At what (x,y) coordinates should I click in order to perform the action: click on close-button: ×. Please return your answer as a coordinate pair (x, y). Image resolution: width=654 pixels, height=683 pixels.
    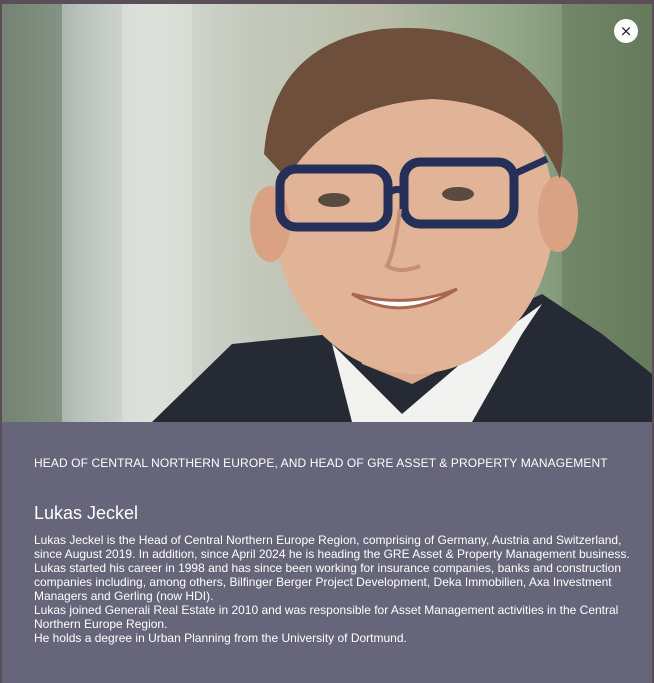
    Looking at the image, I should click on (626, 31).